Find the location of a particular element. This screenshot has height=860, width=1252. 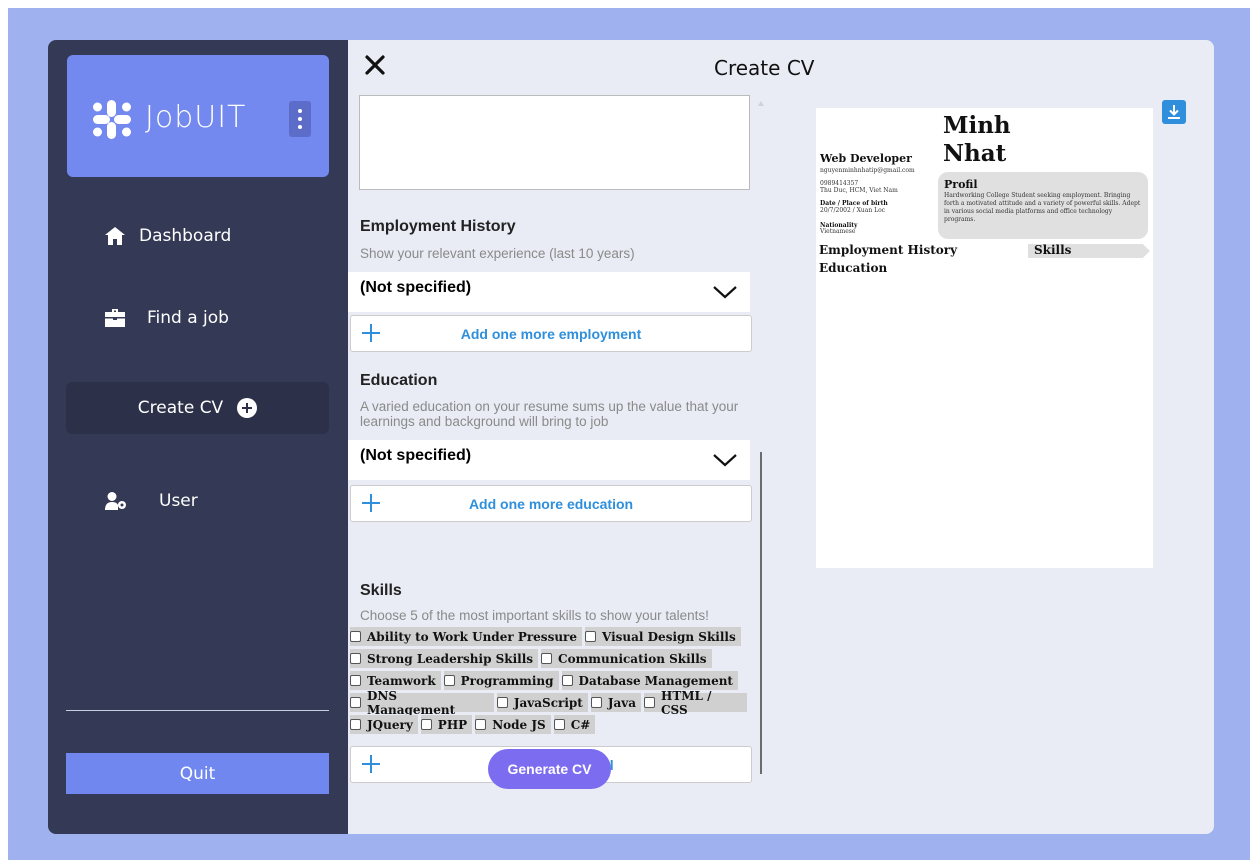

sidebar-item-label: User is located at coordinates (178, 501).